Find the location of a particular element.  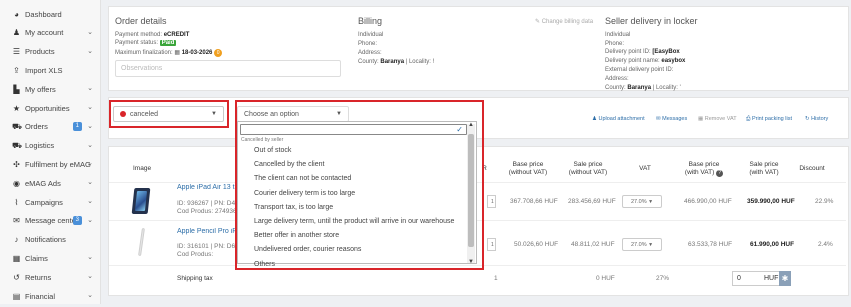

upload-attachment-link: ♟ Upload attachment is located at coordinates (618, 119).